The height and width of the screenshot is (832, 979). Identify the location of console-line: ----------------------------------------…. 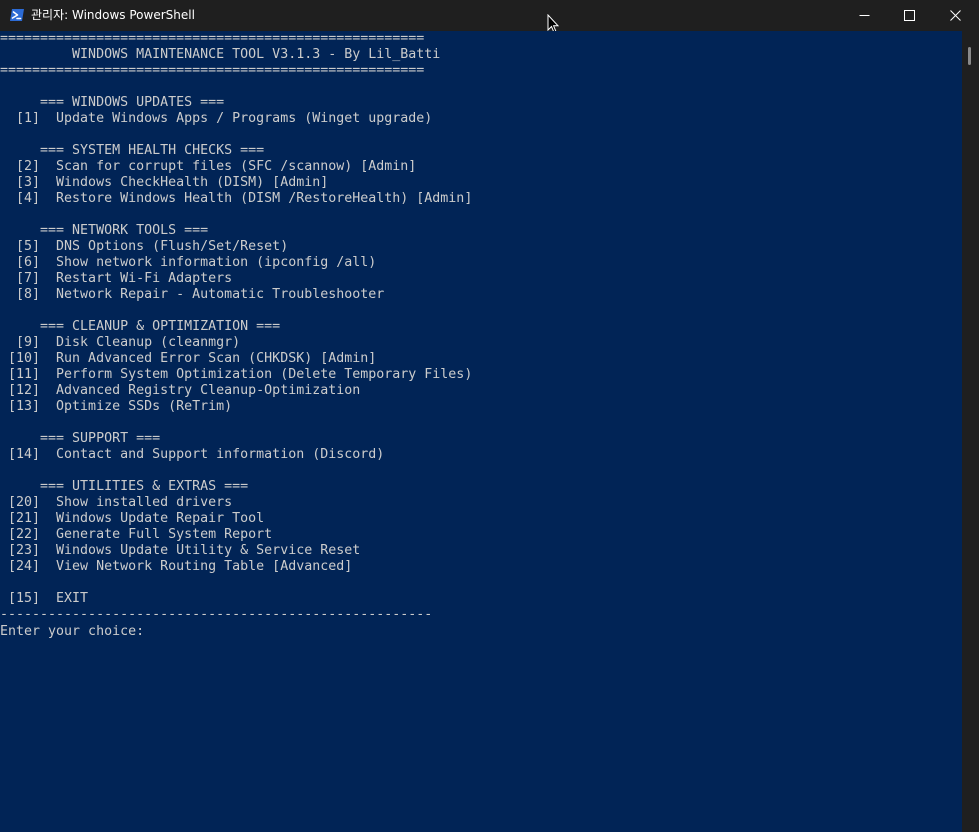
(216, 614).